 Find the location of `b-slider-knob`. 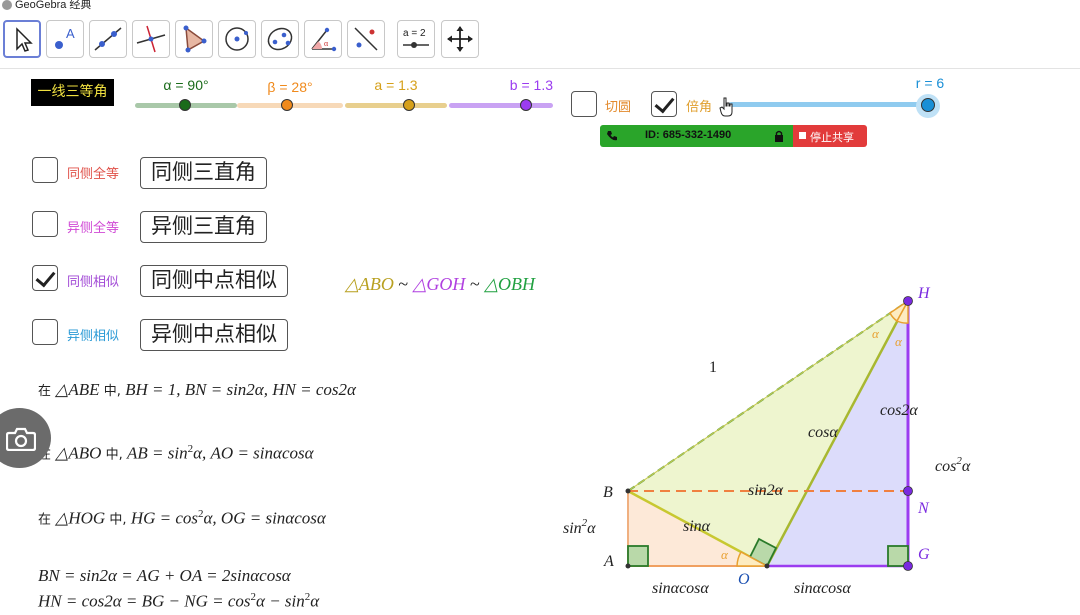

b-slider-knob is located at coordinates (526, 105).